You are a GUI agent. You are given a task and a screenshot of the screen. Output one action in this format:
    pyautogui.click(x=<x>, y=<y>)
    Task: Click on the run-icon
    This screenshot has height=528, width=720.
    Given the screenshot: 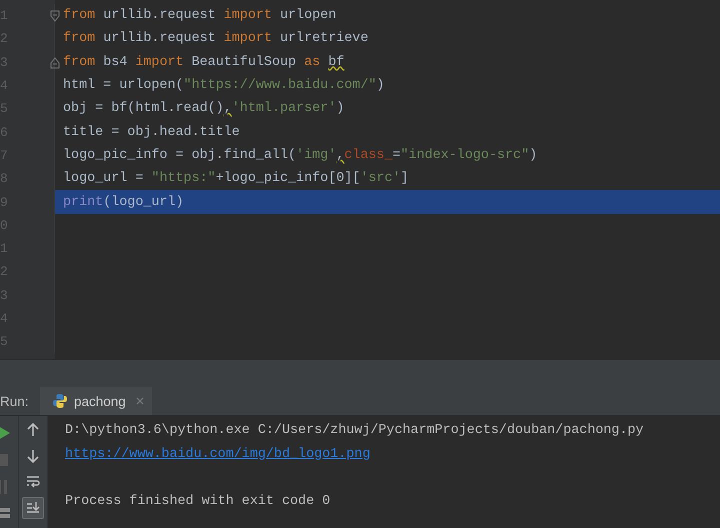 What is the action you would take?
    pyautogui.click(x=5, y=433)
    